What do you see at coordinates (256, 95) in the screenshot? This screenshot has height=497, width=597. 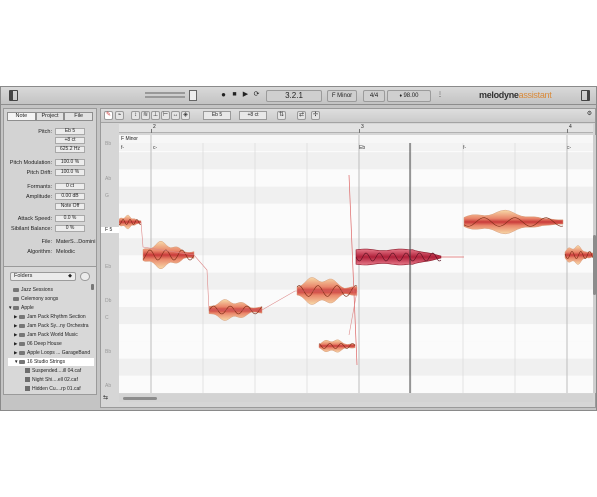 I see `loop-button: ⟳` at bounding box center [256, 95].